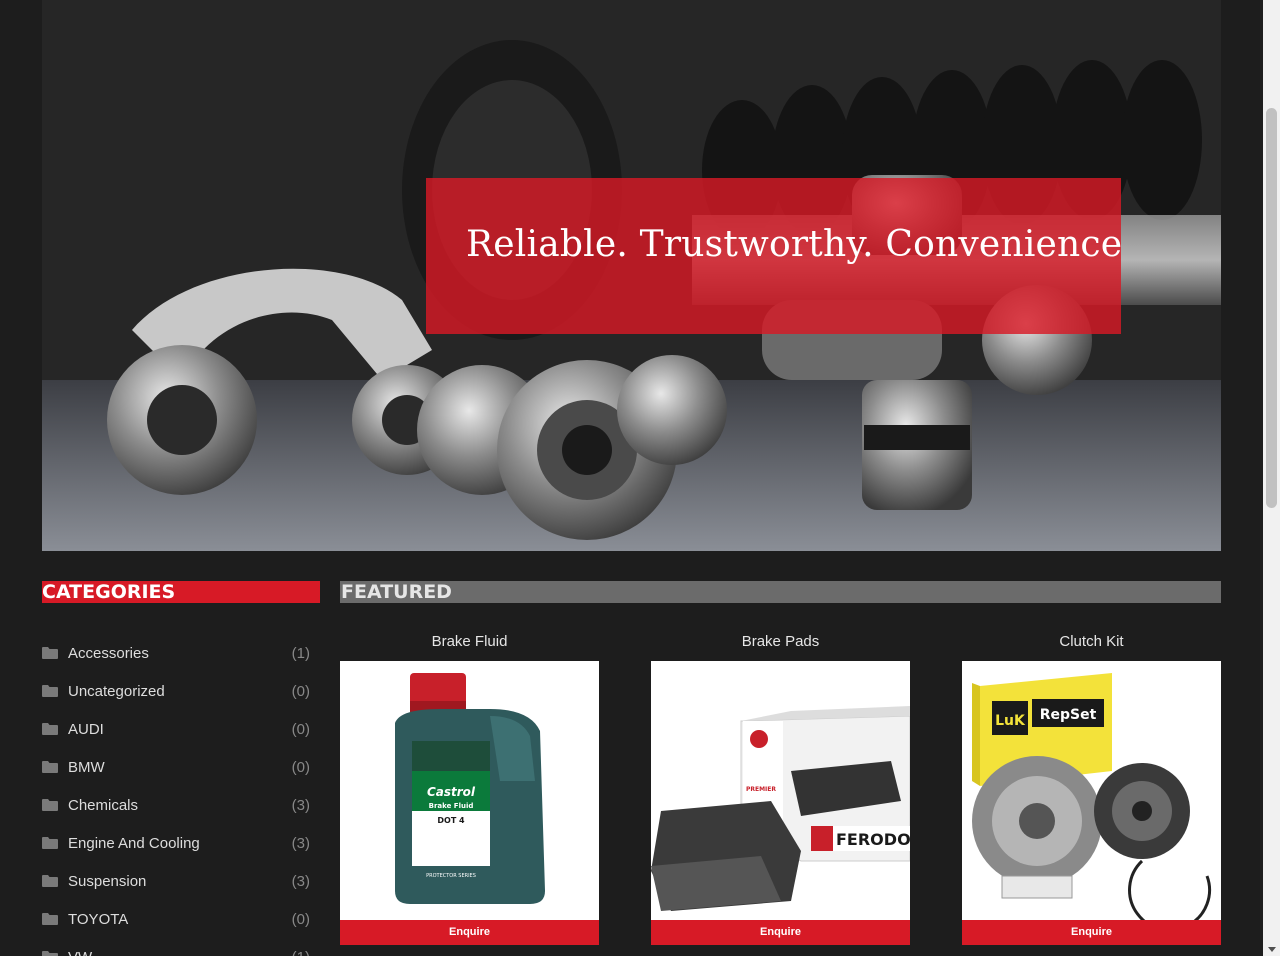  Describe the element at coordinates (181, 592) in the screenshot. I see `categories-heading-bar: CATEGORIES` at that location.